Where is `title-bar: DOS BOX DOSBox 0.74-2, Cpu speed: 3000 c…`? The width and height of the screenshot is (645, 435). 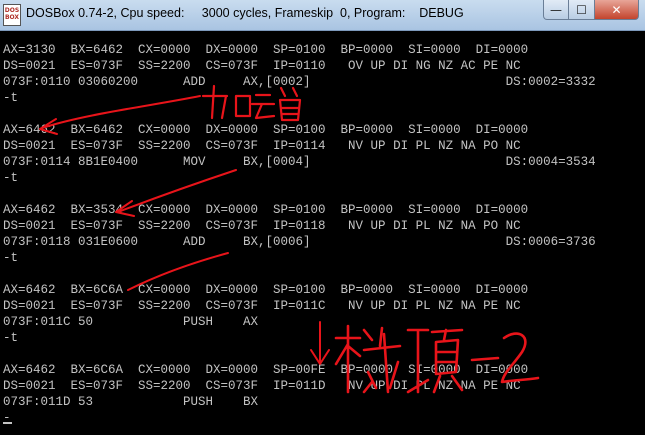 title-bar: DOS BOX DOSBox 0.74-2, Cpu speed: 3000 c… is located at coordinates (322, 15).